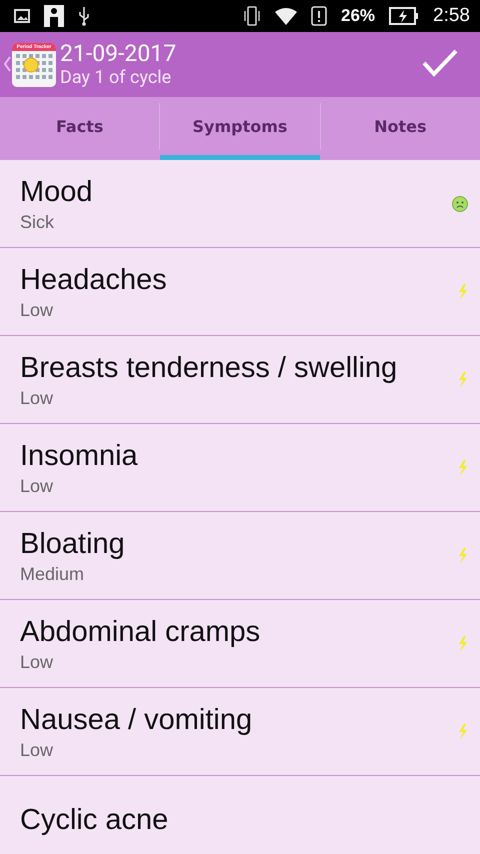 This screenshot has height=854, width=480. I want to click on sad-face-icon, so click(460, 204).